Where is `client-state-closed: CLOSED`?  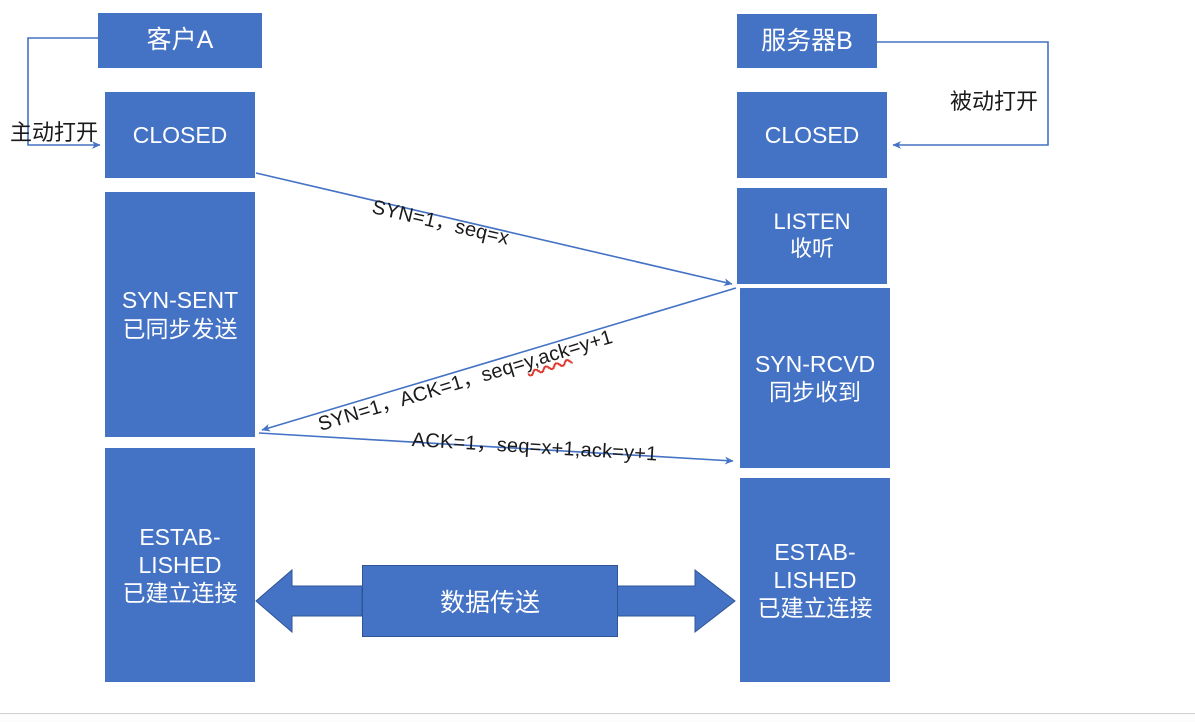
client-state-closed: CLOSED is located at coordinates (180, 135).